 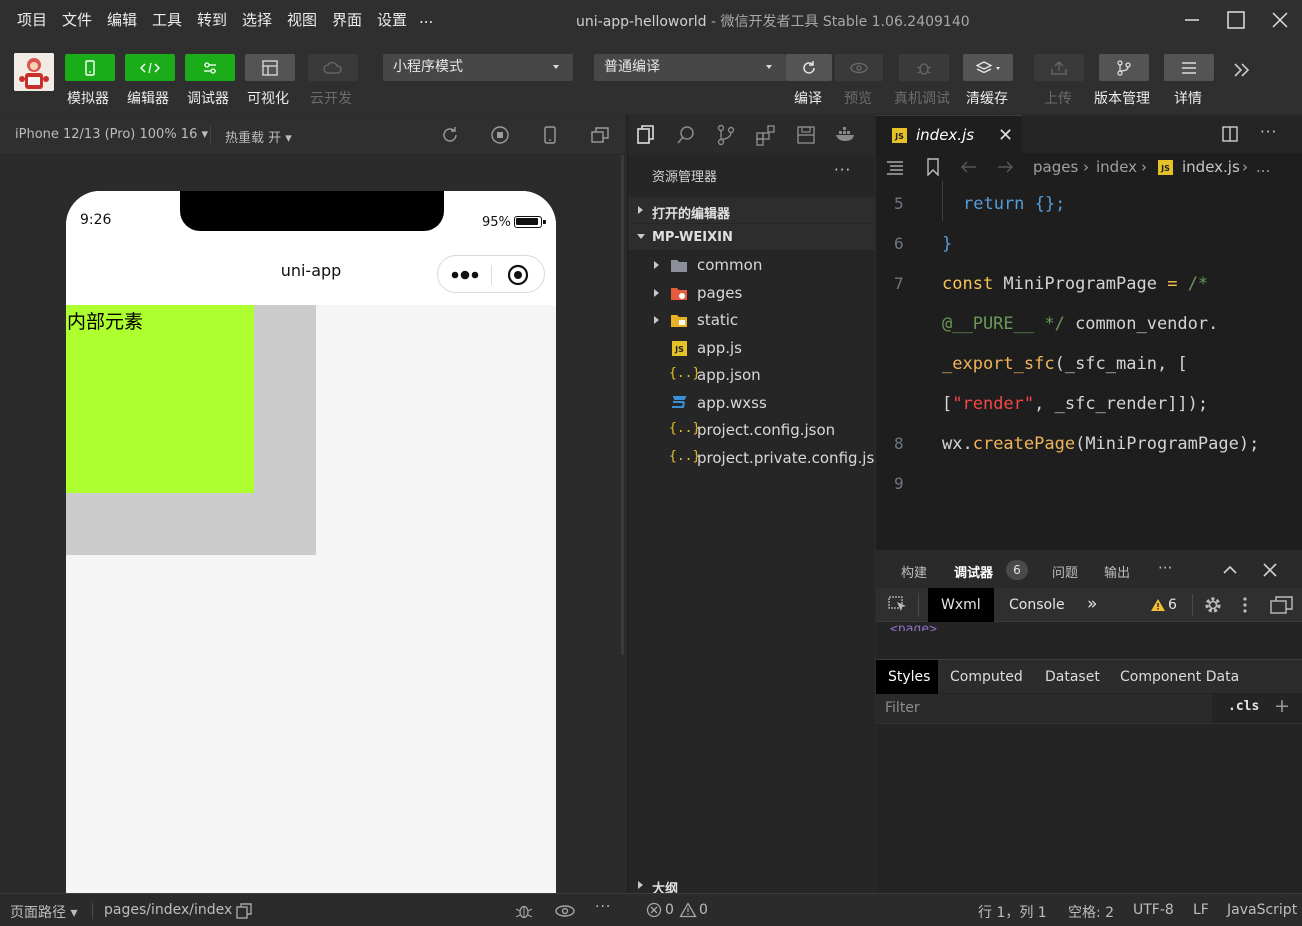 What do you see at coordinates (43, 912) in the screenshot?
I see `page-path-label: 页面路径 ▾` at bounding box center [43, 912].